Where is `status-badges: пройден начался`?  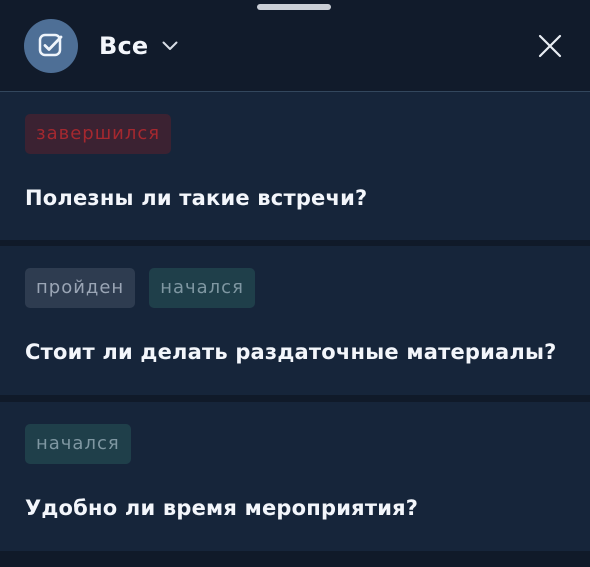 status-badges: пройден начался is located at coordinates (140, 288).